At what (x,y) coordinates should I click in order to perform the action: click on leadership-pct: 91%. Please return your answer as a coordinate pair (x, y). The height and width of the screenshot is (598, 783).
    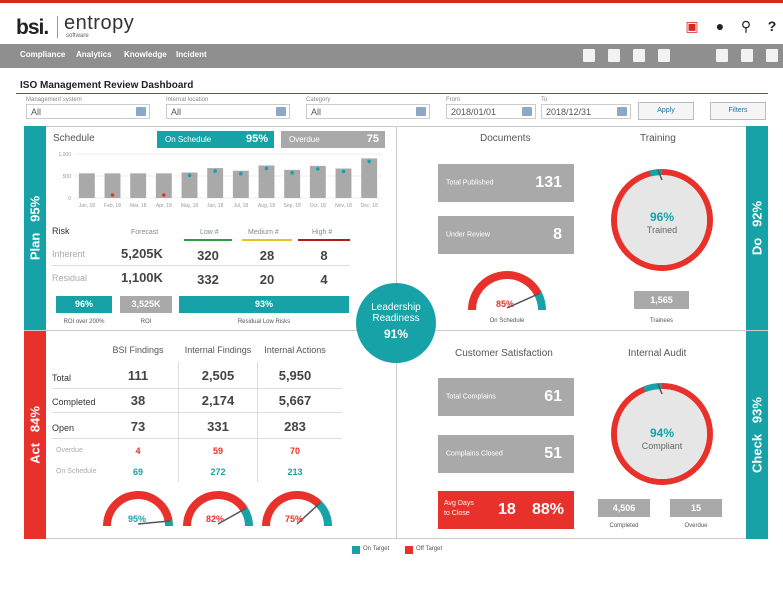
    Looking at the image, I should click on (396, 334).